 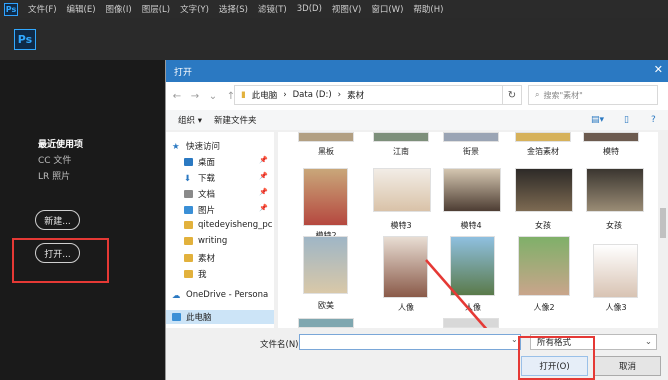 I want to click on breadcrumb-folder: 素材, so click(x=355, y=95).